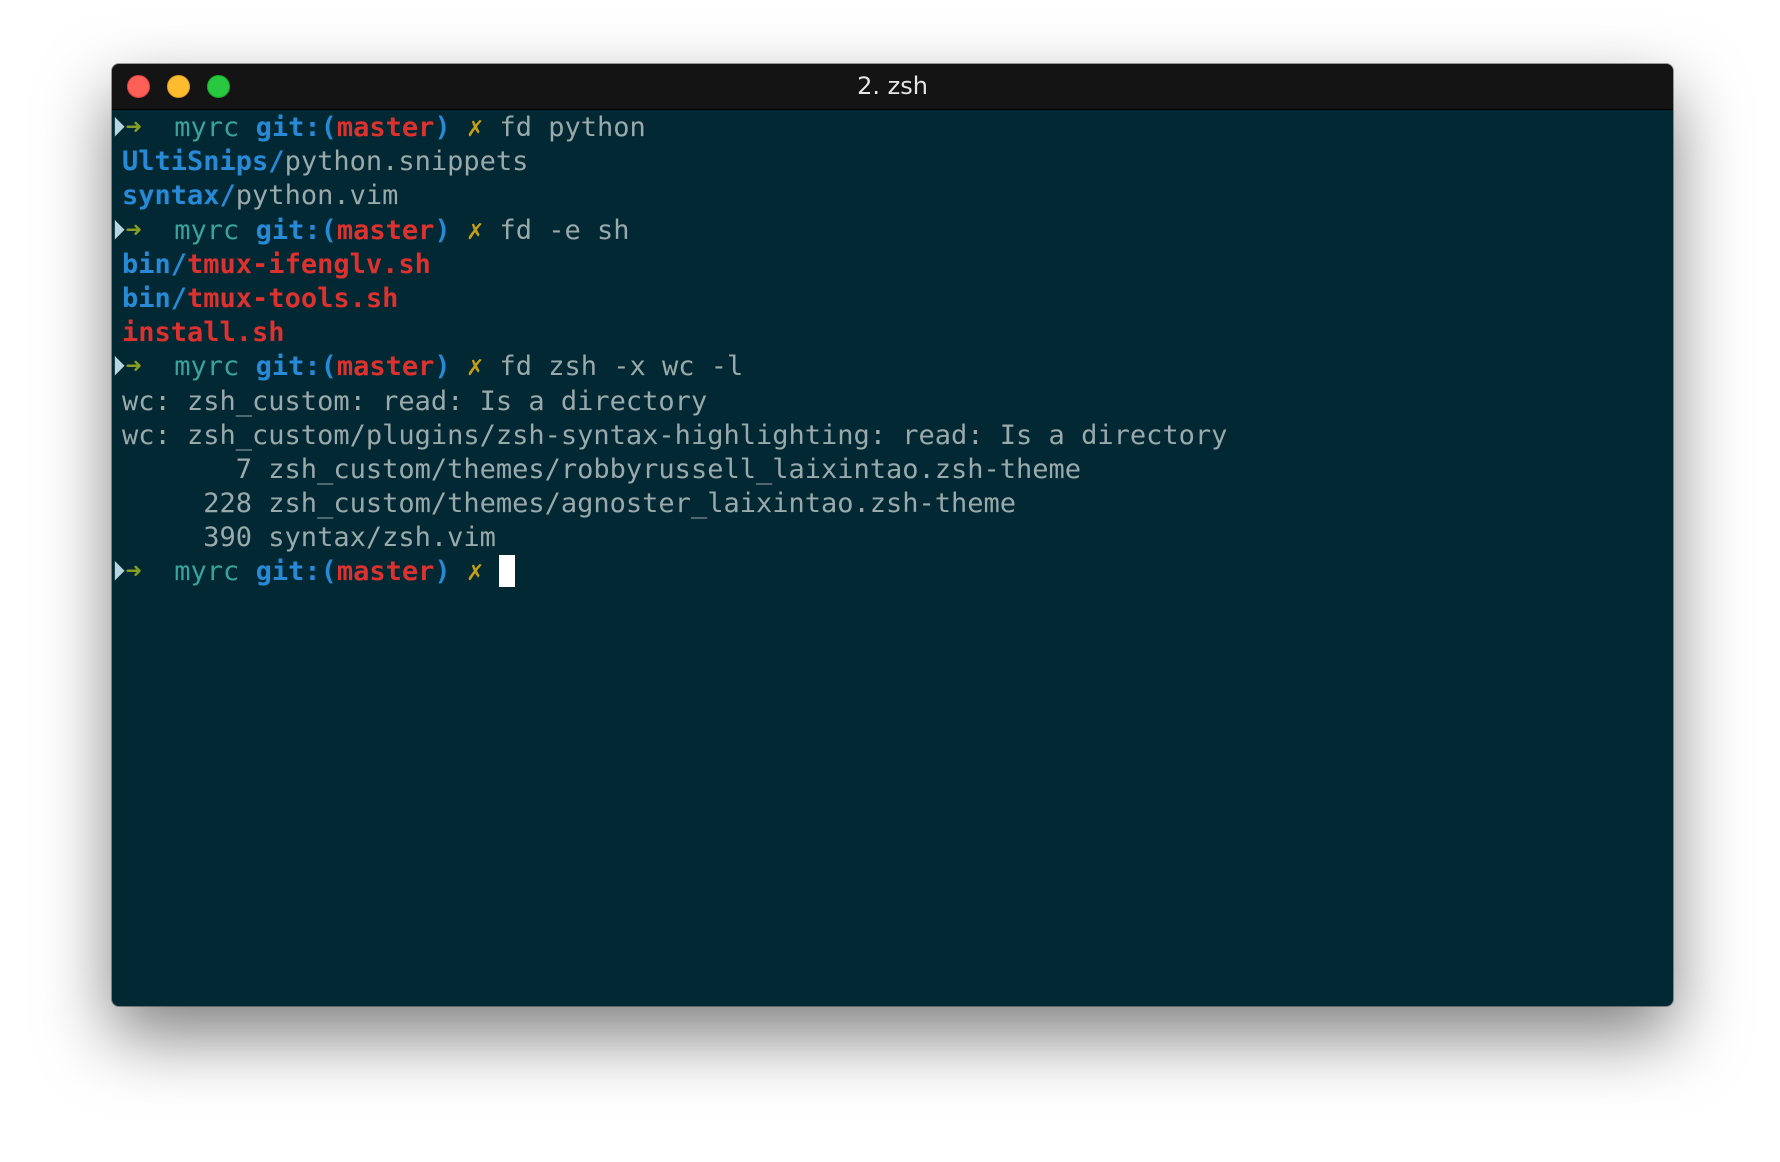 Image resolution: width=1780 pixels, height=1162 pixels. Describe the element at coordinates (892, 333) in the screenshot. I see `output-line: install.sh` at that location.